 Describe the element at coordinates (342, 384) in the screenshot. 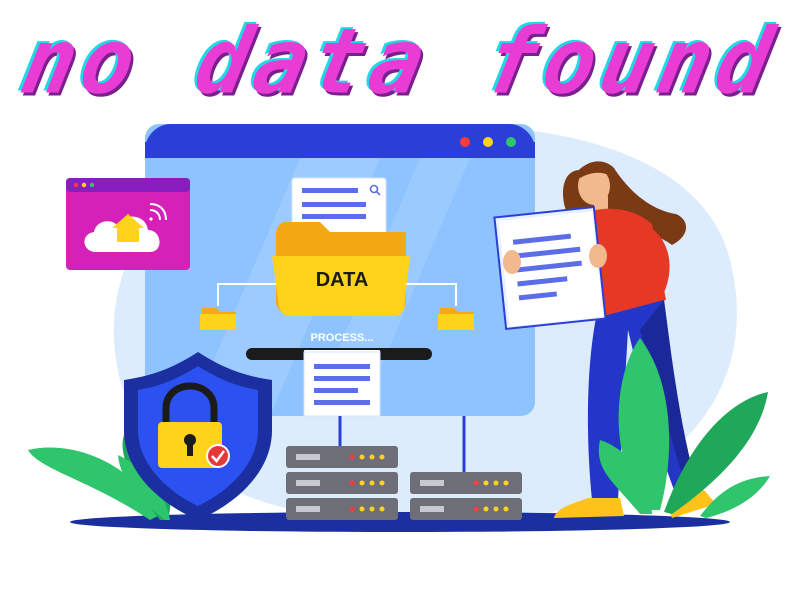

I see `output-document` at that location.